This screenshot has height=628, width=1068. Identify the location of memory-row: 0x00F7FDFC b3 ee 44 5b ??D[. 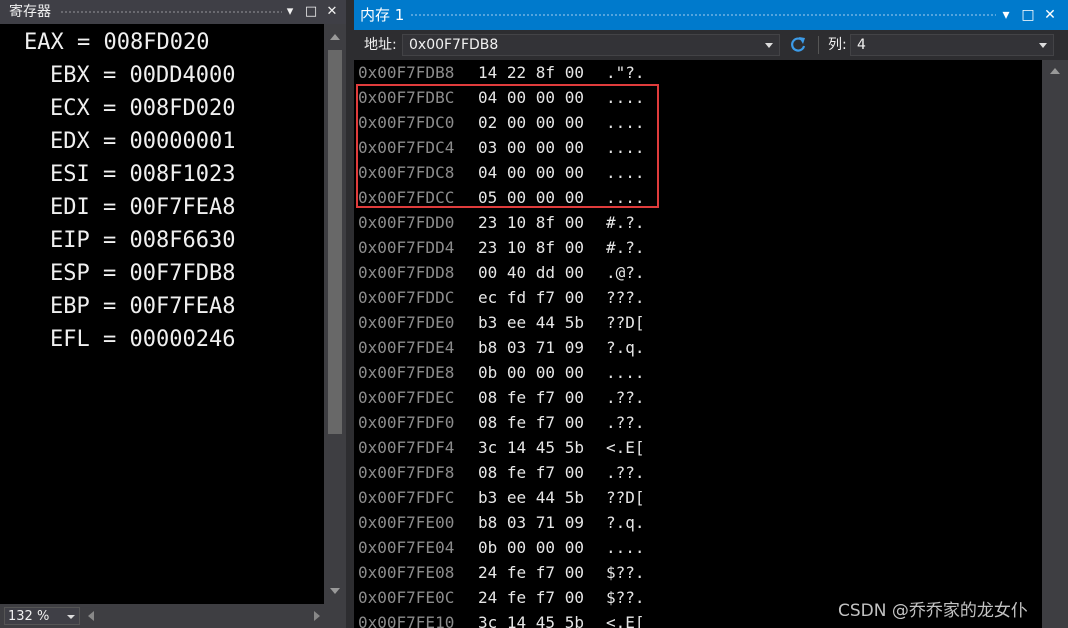
(698, 497).